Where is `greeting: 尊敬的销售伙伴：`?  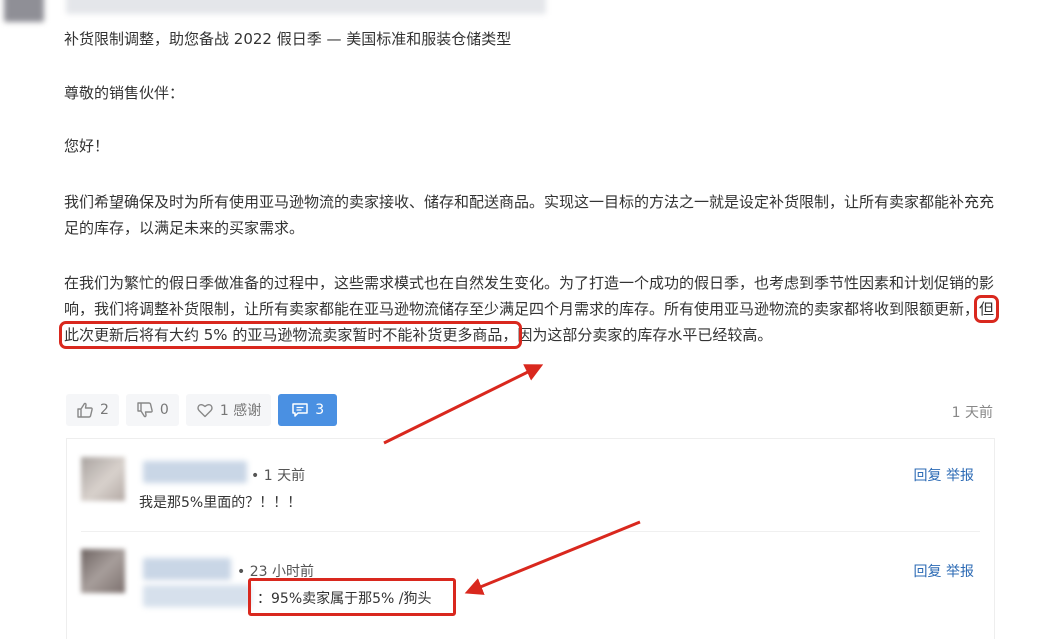
greeting: 尊敬的销售伙伴： is located at coordinates (124, 93).